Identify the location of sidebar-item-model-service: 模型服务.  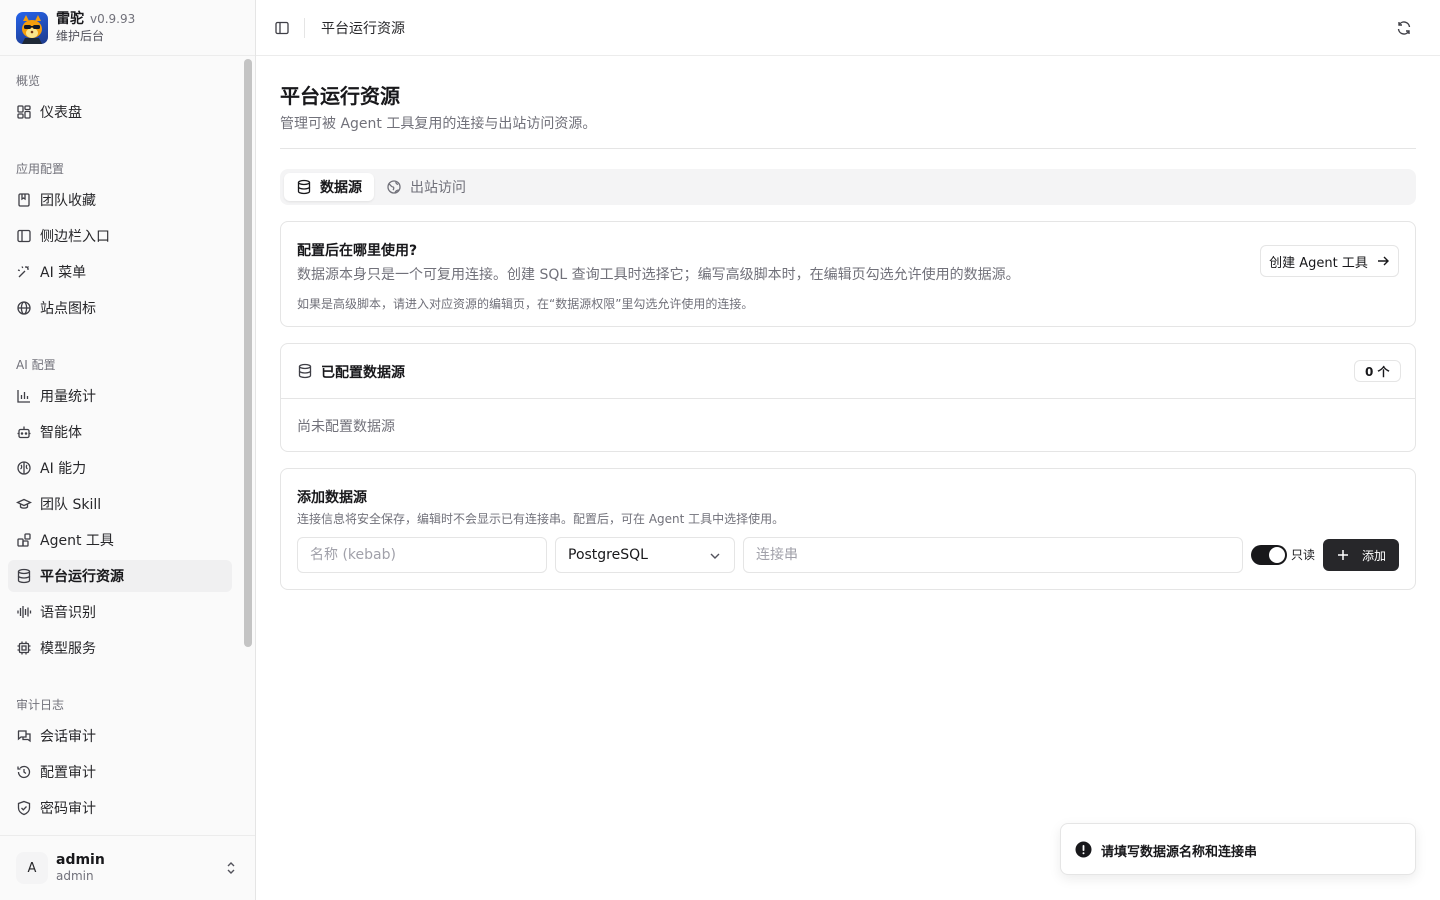
(120, 648).